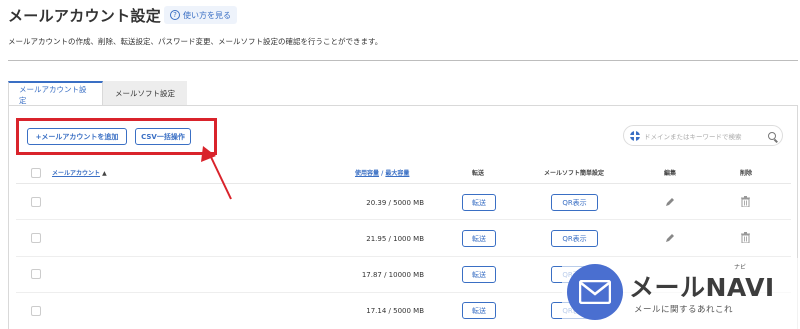 The height and width of the screenshot is (329, 800). I want to click on col-header-usage: 使用容量 / 最大容量, so click(382, 172).